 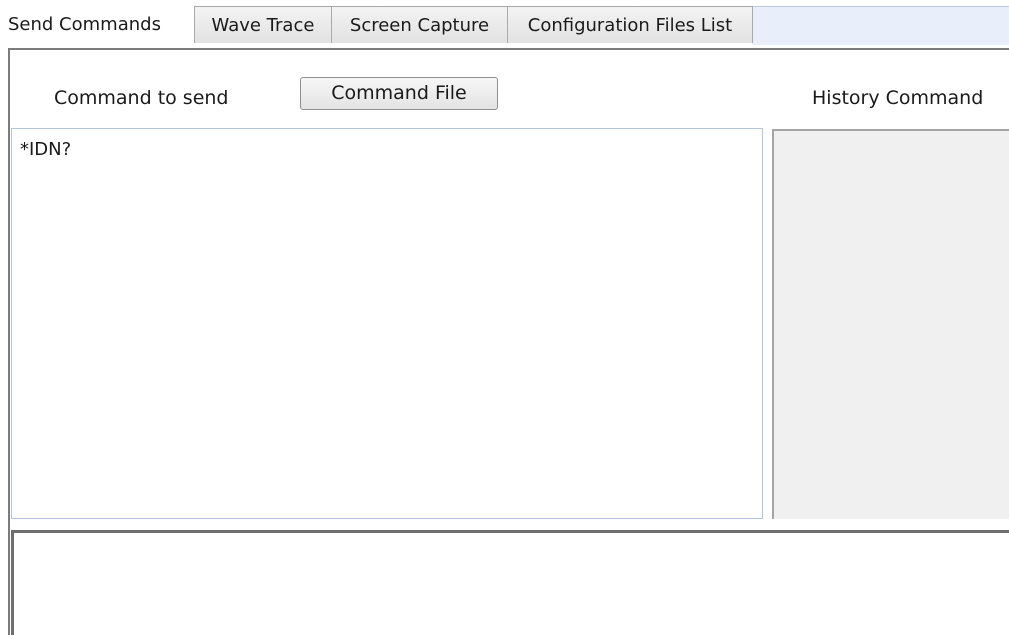 I want to click on tab-screen-capture: Screen Capture, so click(x=419, y=24).